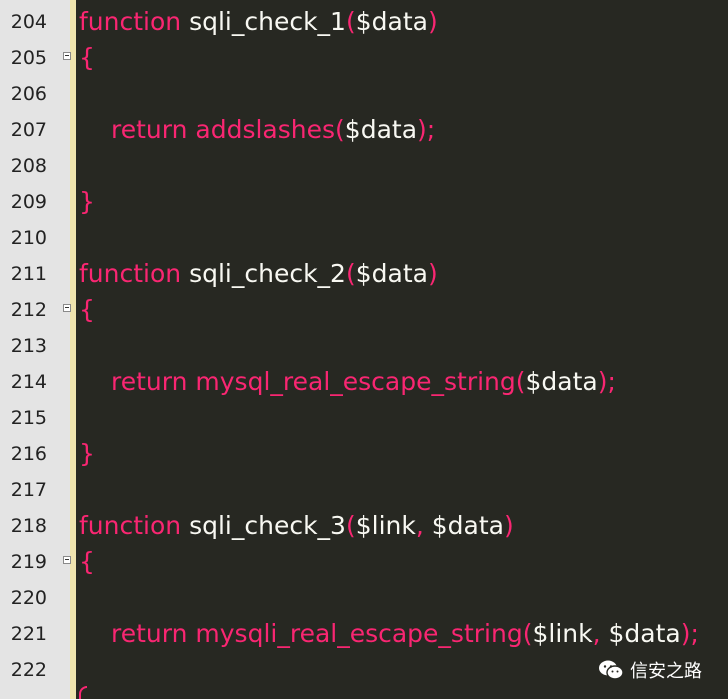 The width and height of the screenshot is (728, 699). What do you see at coordinates (265, 129) in the screenshot?
I see `function-call: addslashes` at bounding box center [265, 129].